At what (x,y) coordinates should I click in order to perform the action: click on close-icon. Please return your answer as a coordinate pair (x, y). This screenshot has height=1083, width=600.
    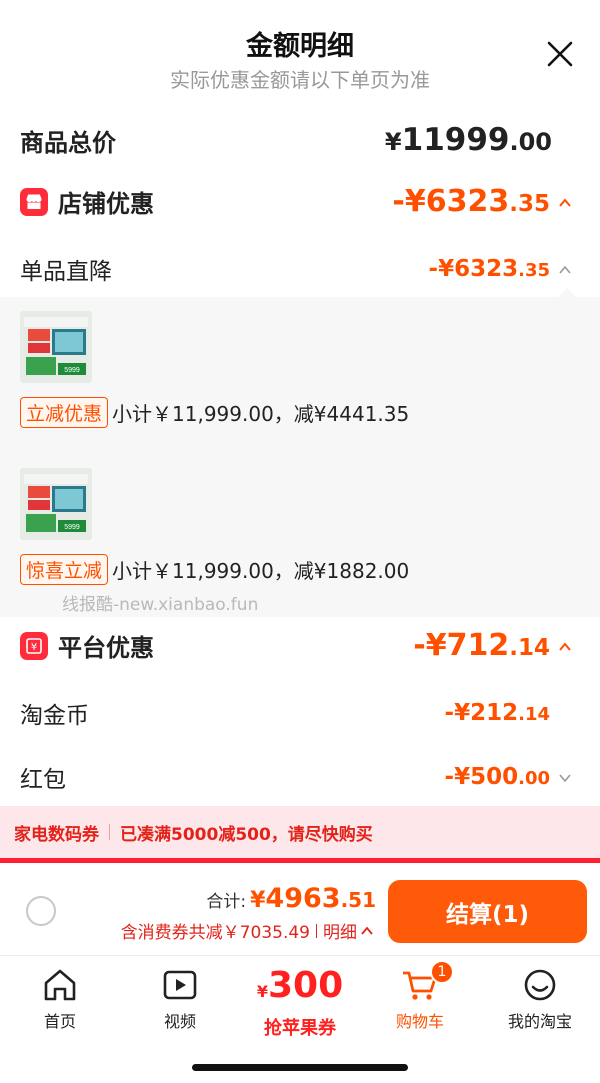
    Looking at the image, I should click on (560, 54).